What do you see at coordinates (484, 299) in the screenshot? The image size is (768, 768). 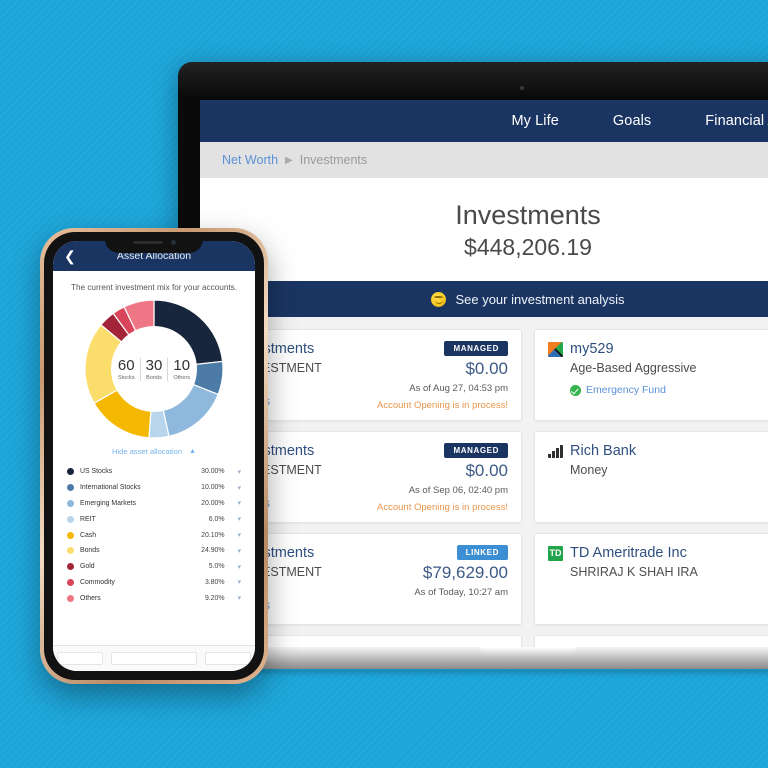 I see `investment-analysis-banner: See your investment analysis` at bounding box center [484, 299].